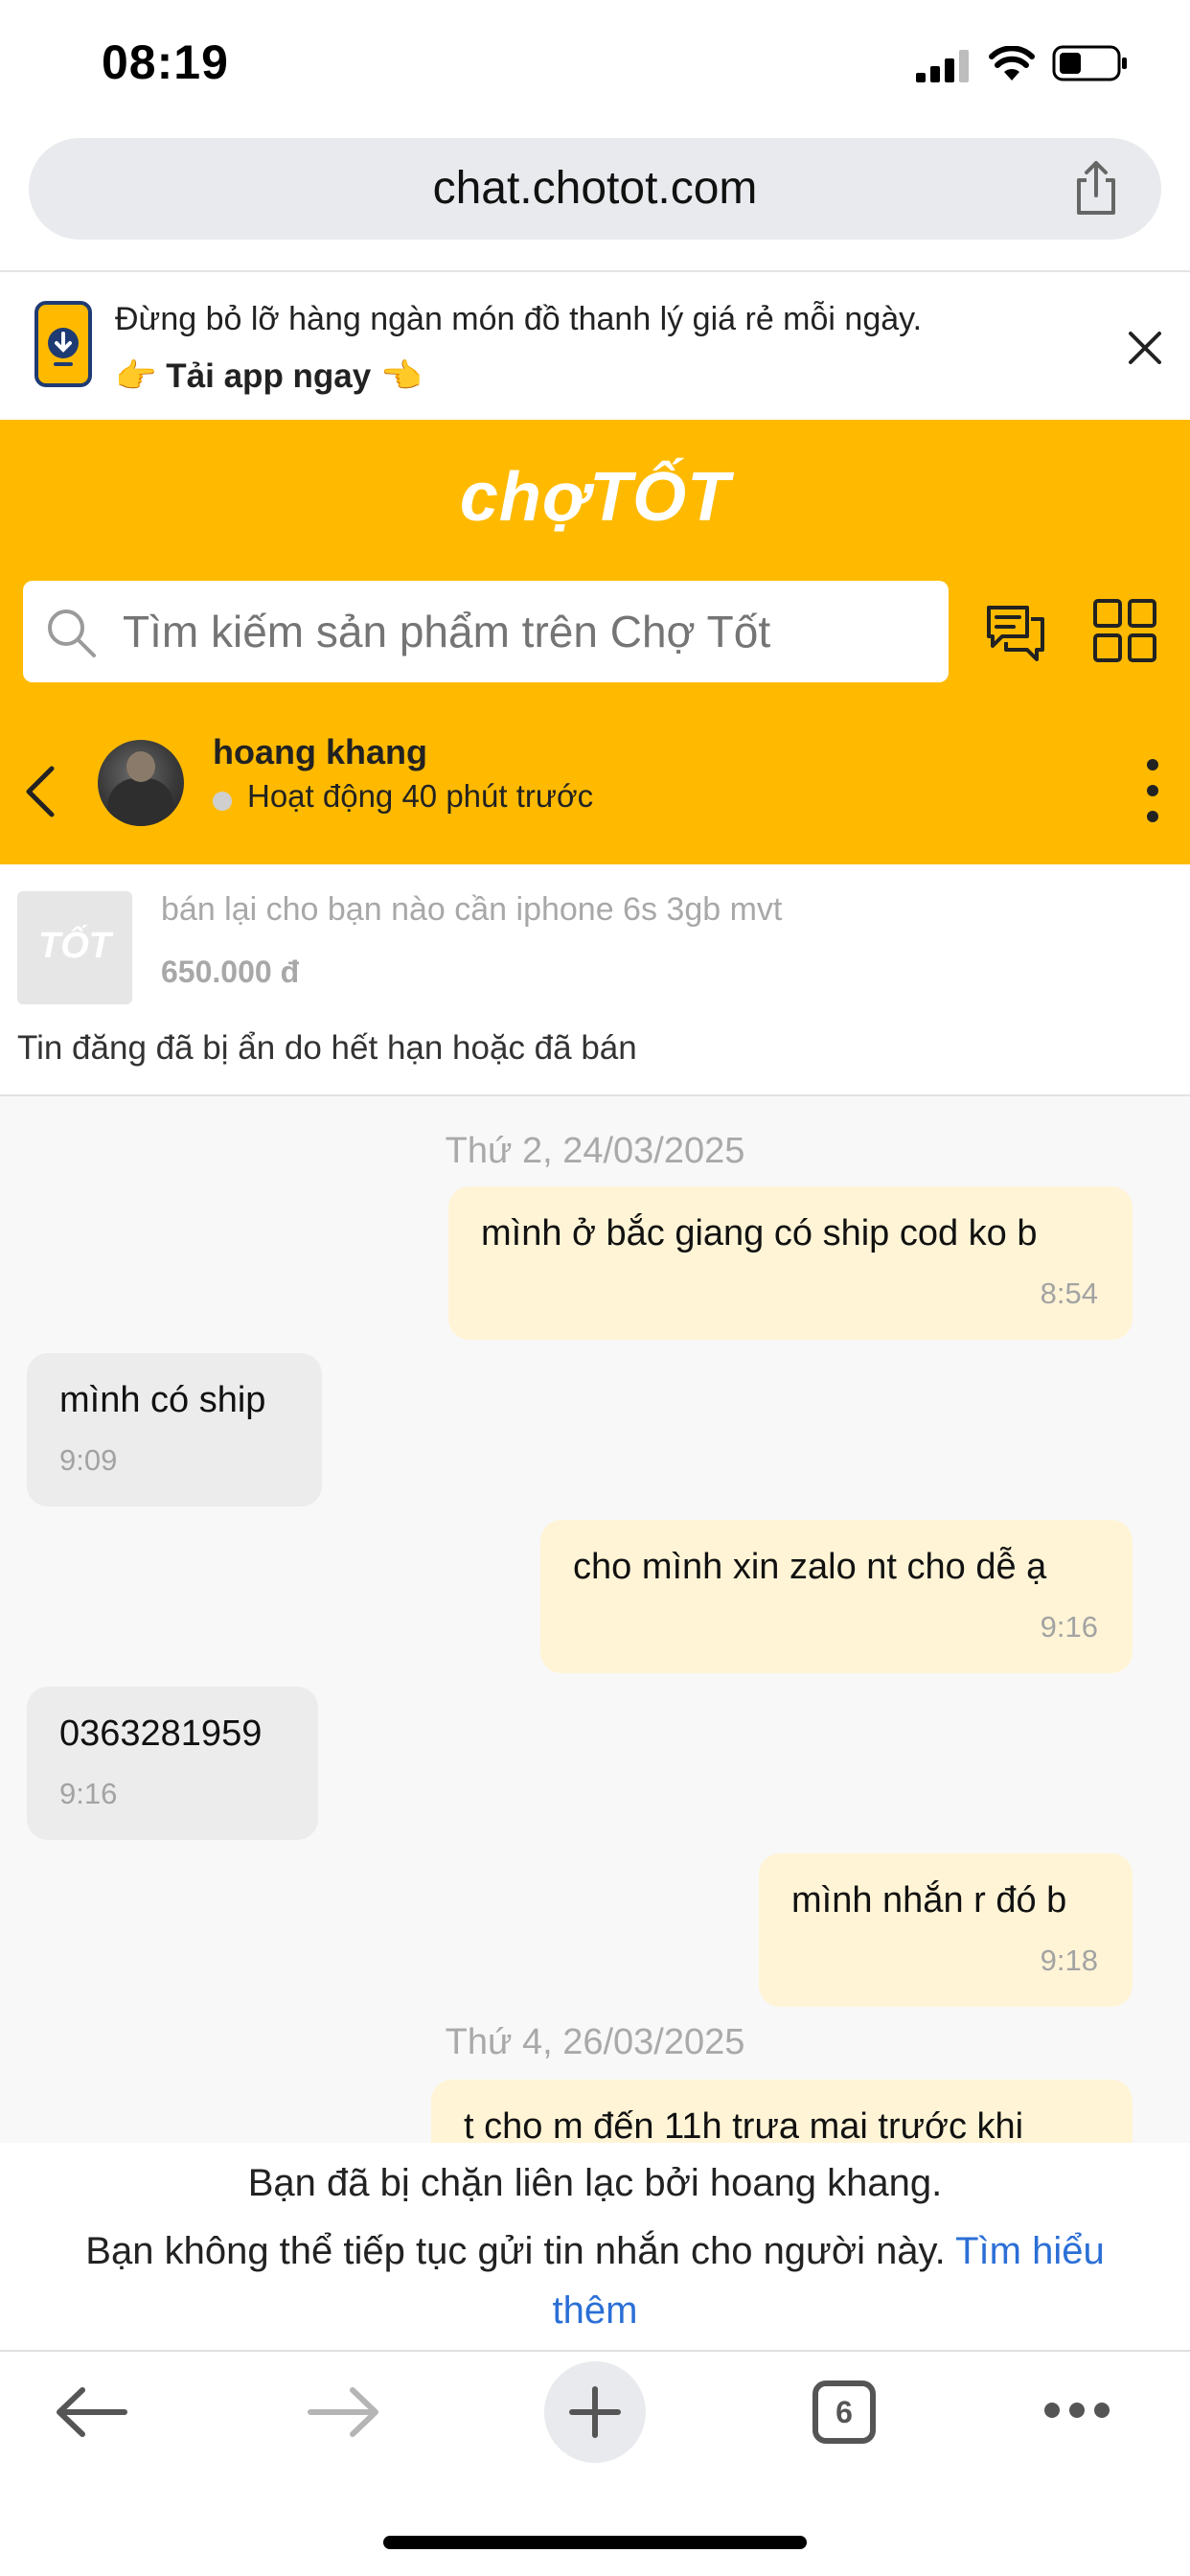 The image size is (1190, 2576). I want to click on menu-grid-icon, so click(1125, 630).